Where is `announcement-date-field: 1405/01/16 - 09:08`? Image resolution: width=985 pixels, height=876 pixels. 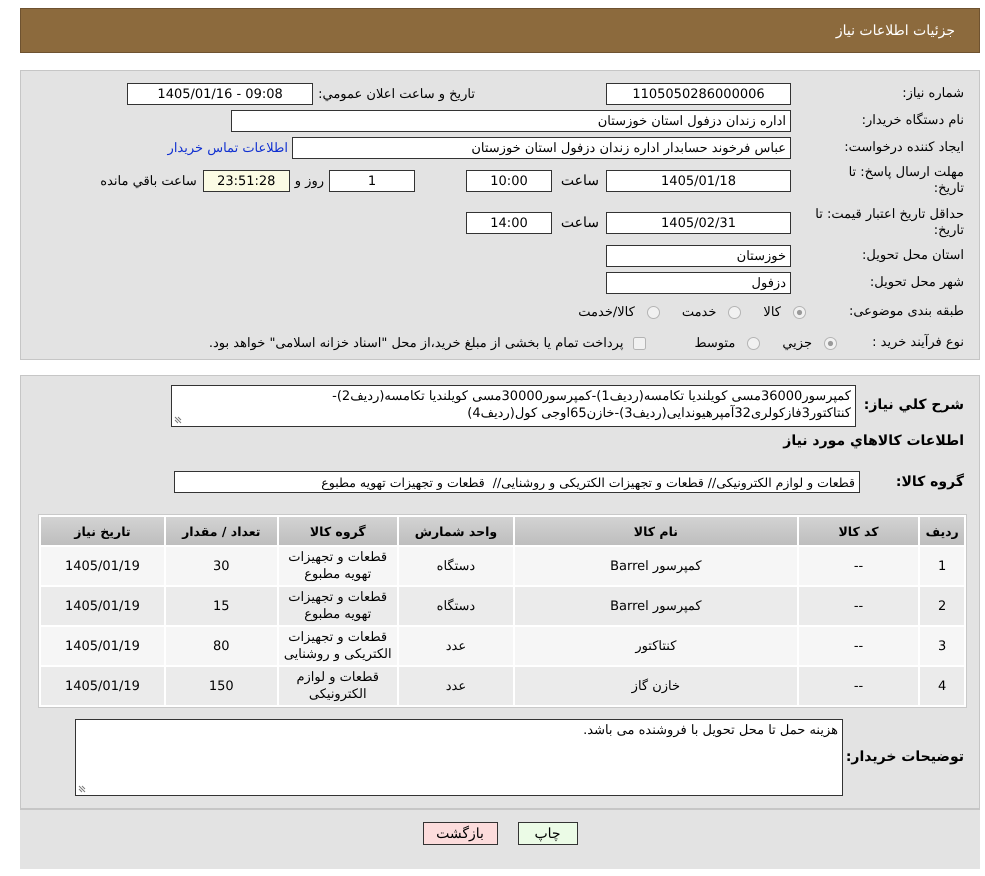 announcement-date-field: 1405/01/16 - 09:08 is located at coordinates (220, 94).